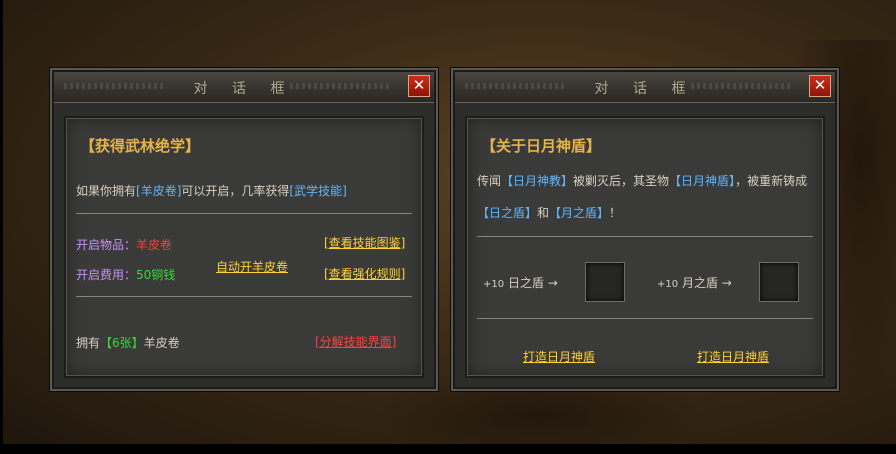  Describe the element at coordinates (702, 181) in the screenshot. I see `shield-name: 【日月神盾】` at that location.